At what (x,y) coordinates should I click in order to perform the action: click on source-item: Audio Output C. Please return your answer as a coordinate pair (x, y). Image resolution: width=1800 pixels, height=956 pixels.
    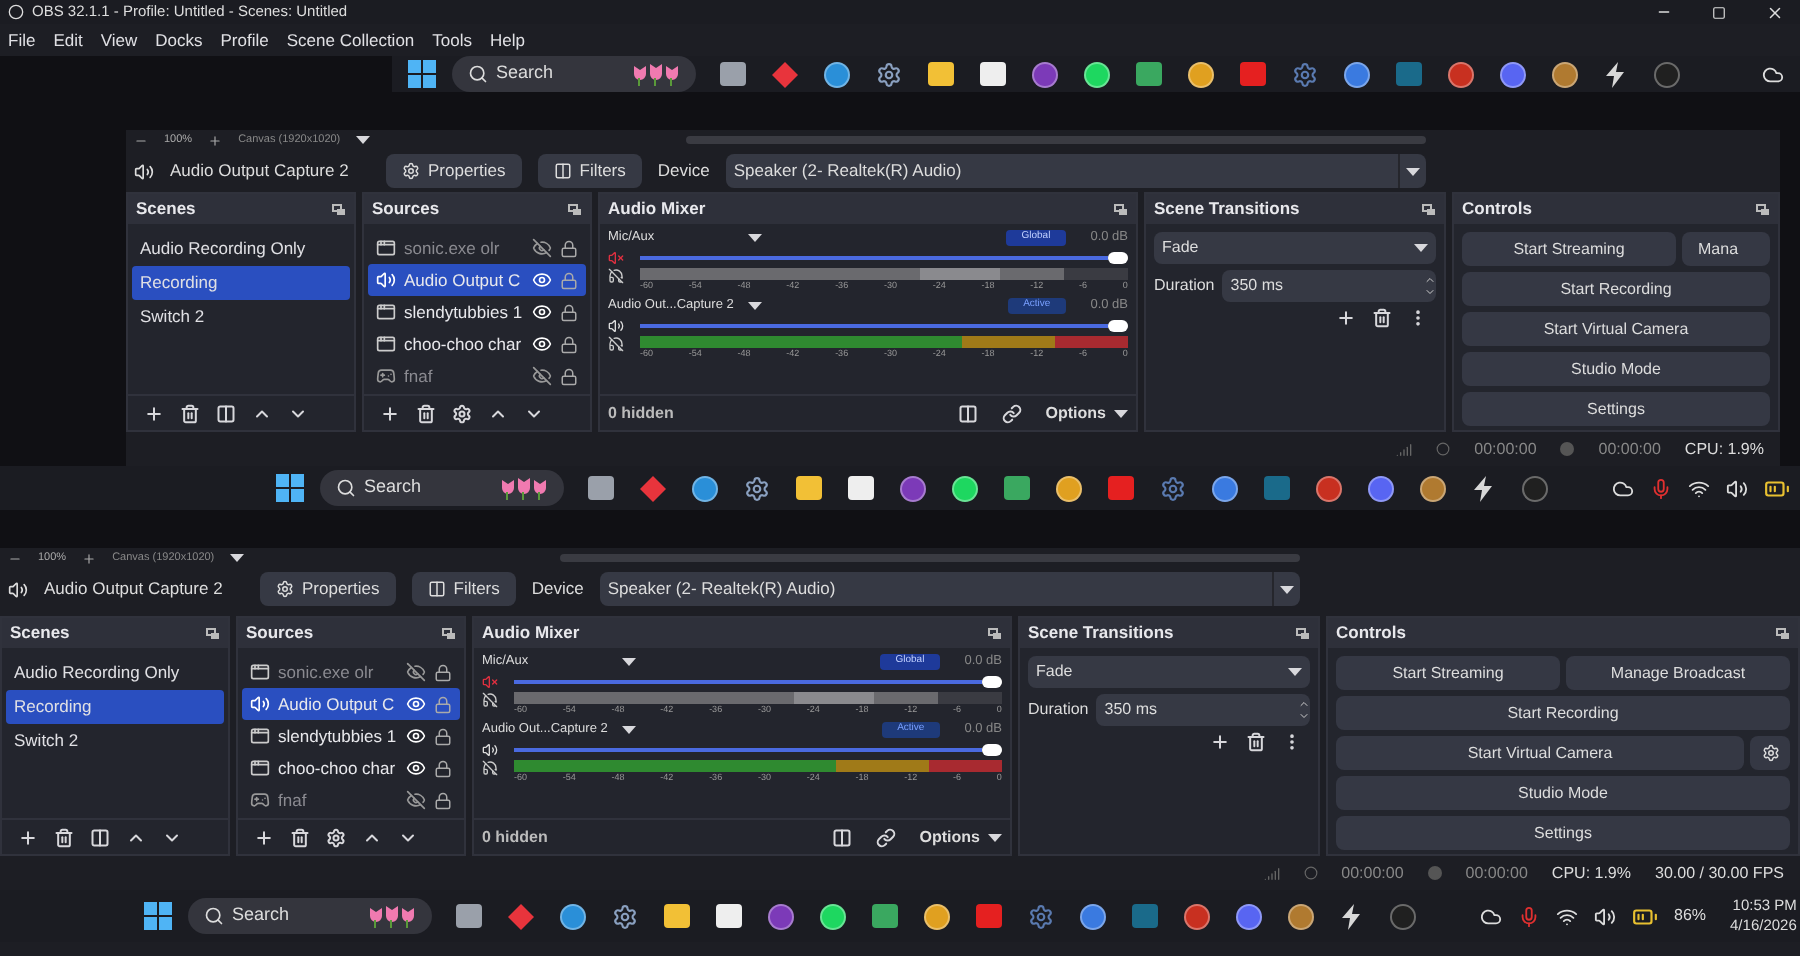
    Looking at the image, I should click on (477, 280).